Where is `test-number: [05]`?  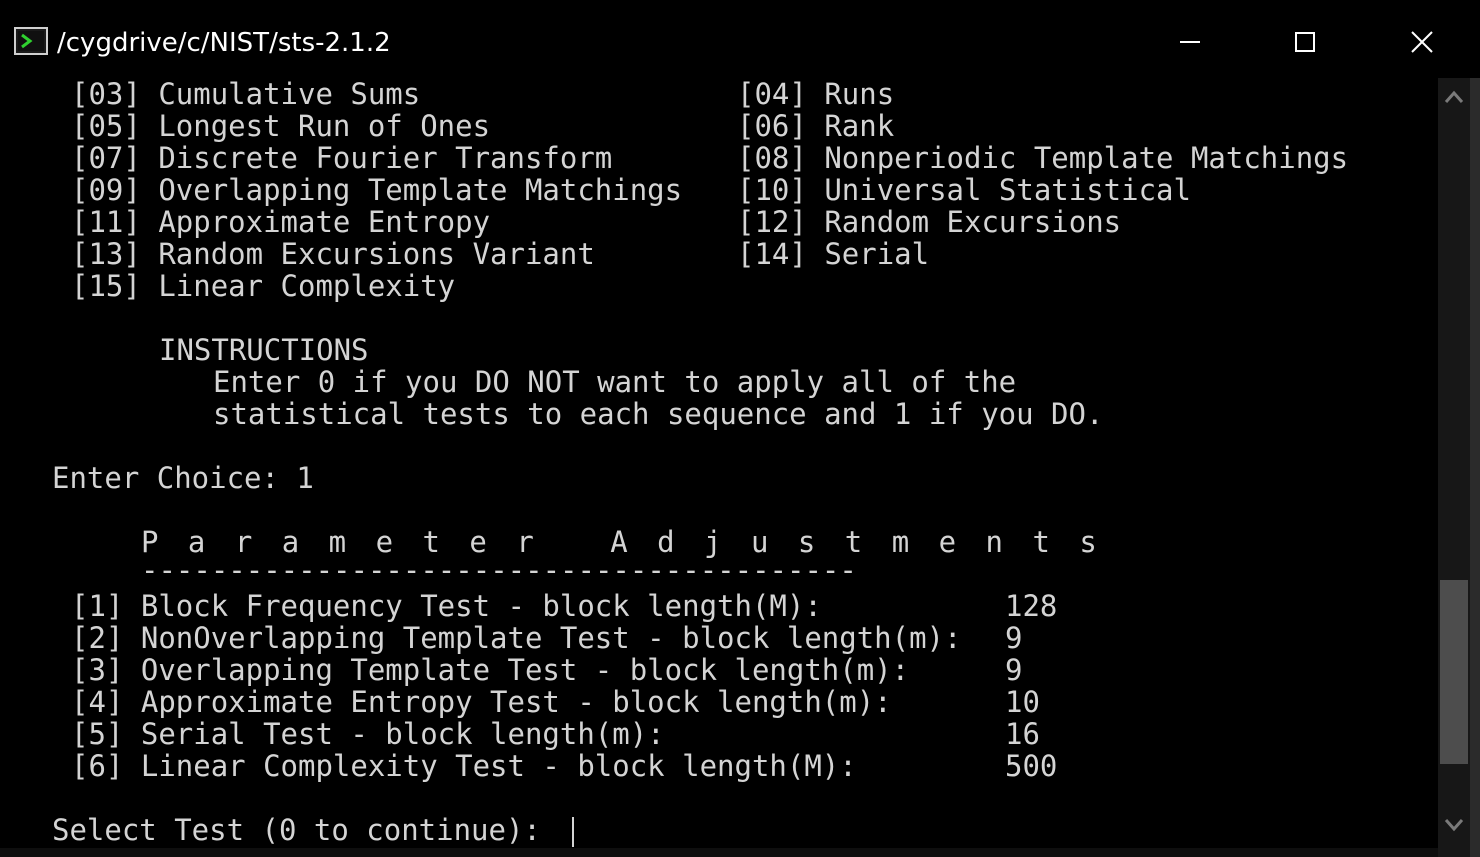 test-number: [05] is located at coordinates (106, 126).